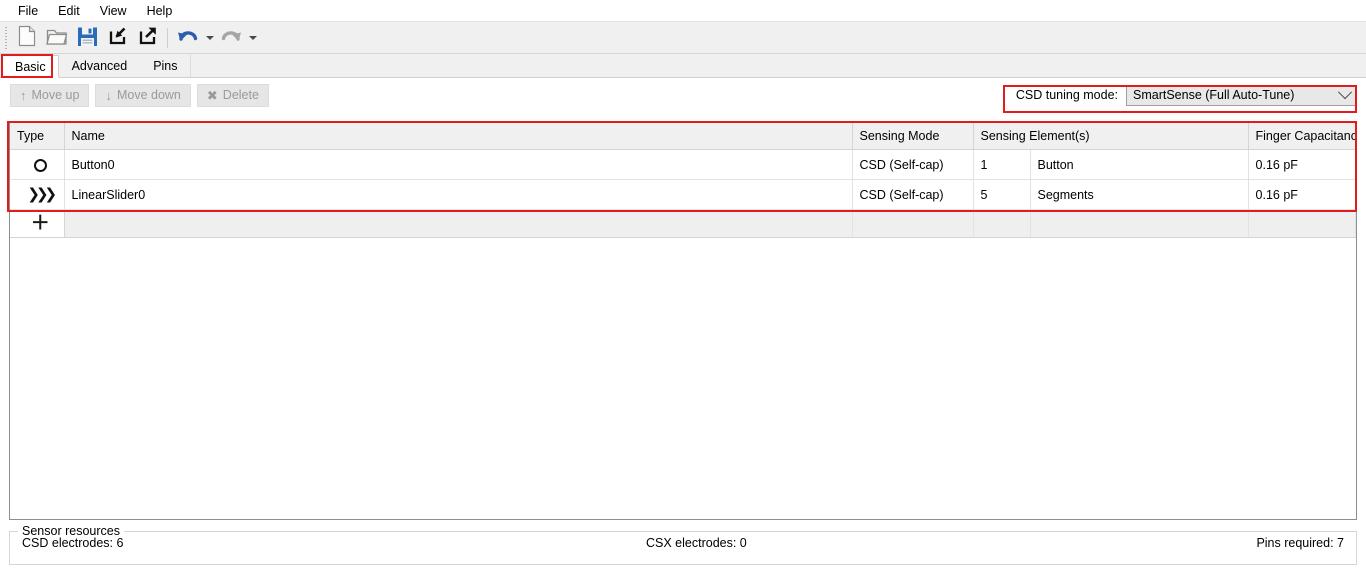  Describe the element at coordinates (1002, 164) in the screenshot. I see `row-element-count-cell: 1` at that location.